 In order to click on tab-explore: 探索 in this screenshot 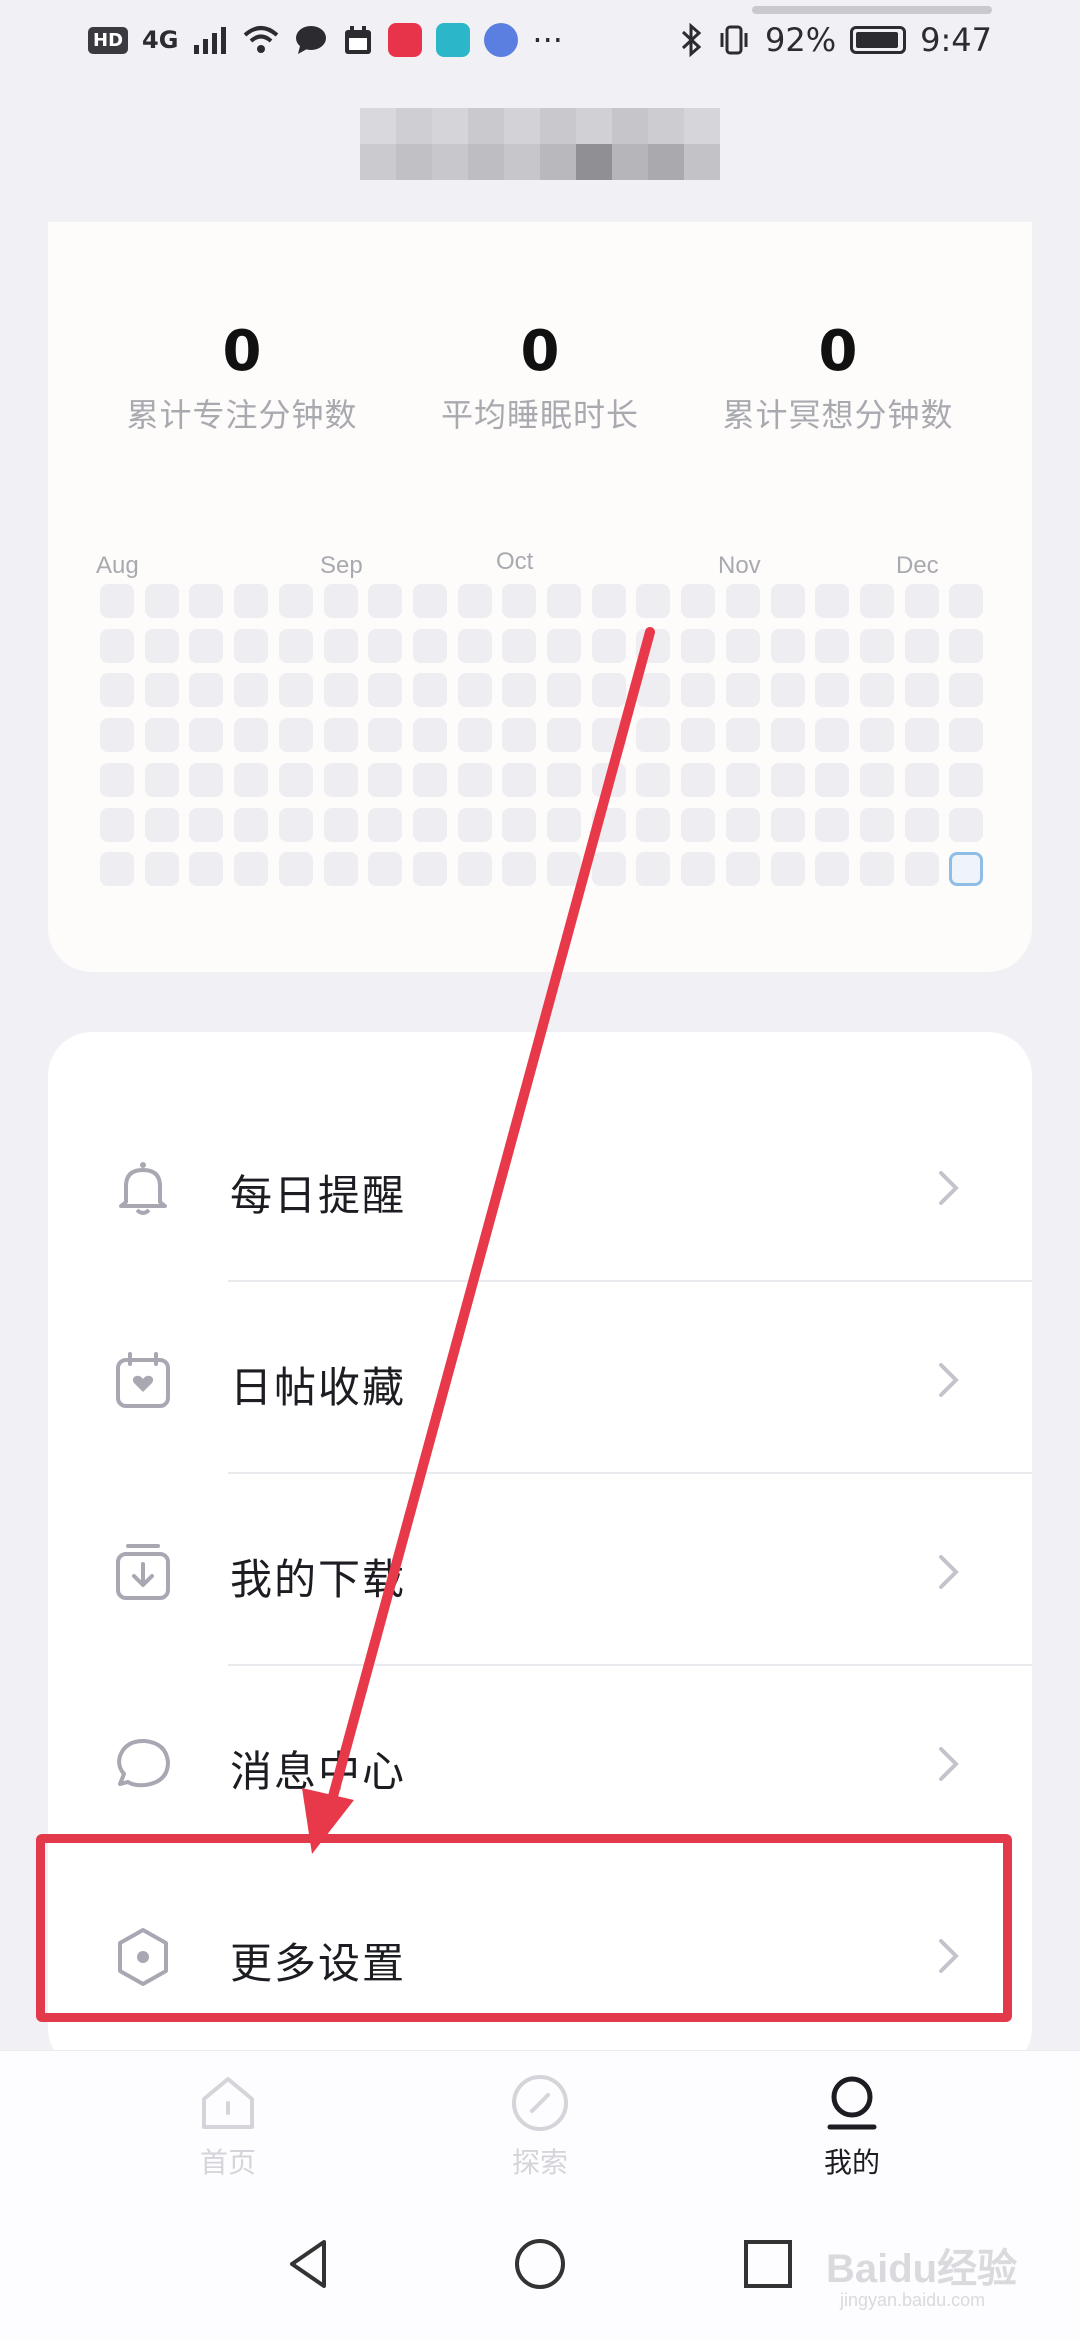, I will do `click(540, 2126)`.